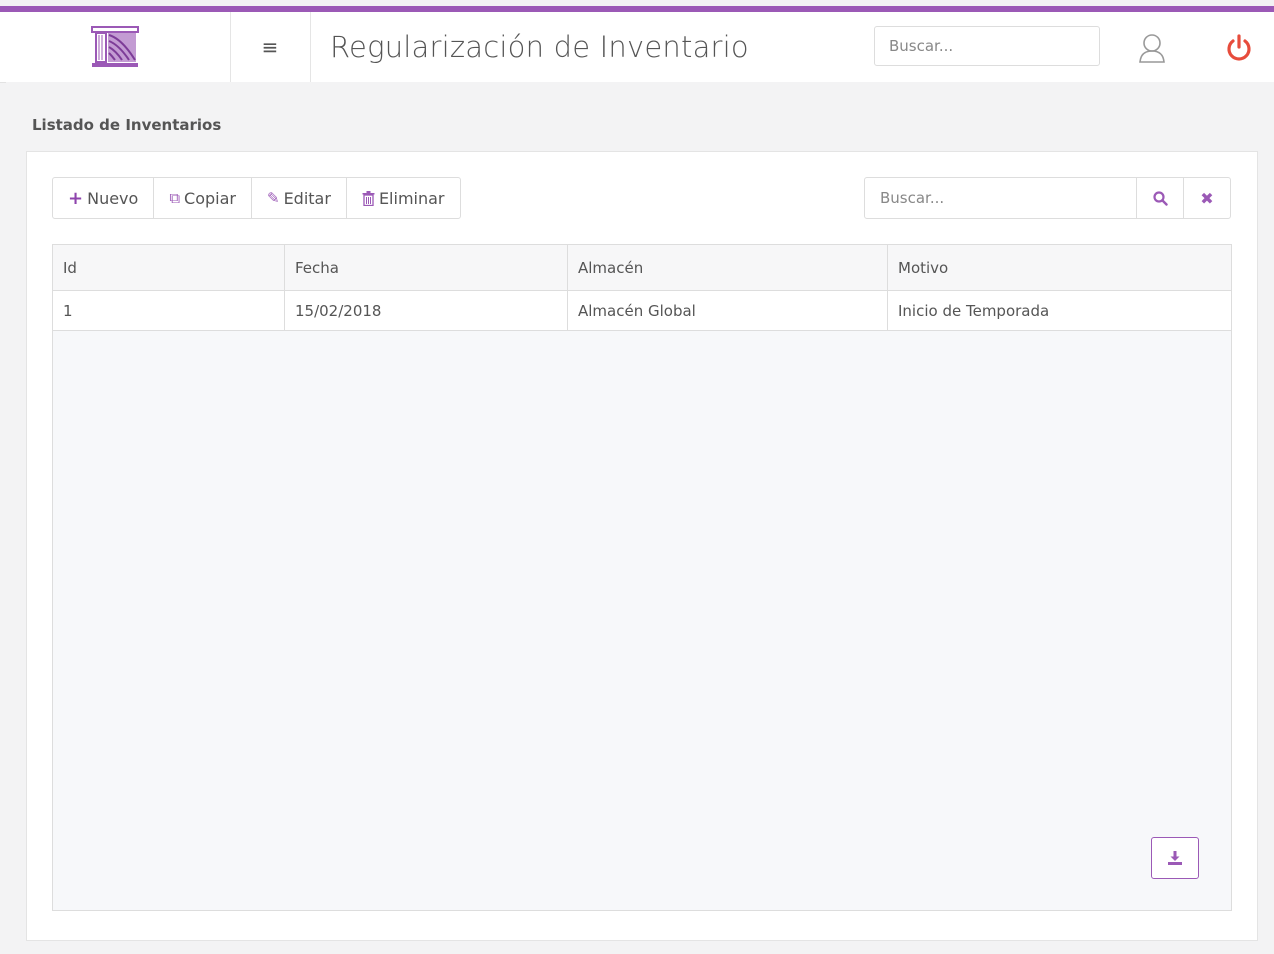 This screenshot has height=954, width=1274. I want to click on search-icon, so click(1160, 198).